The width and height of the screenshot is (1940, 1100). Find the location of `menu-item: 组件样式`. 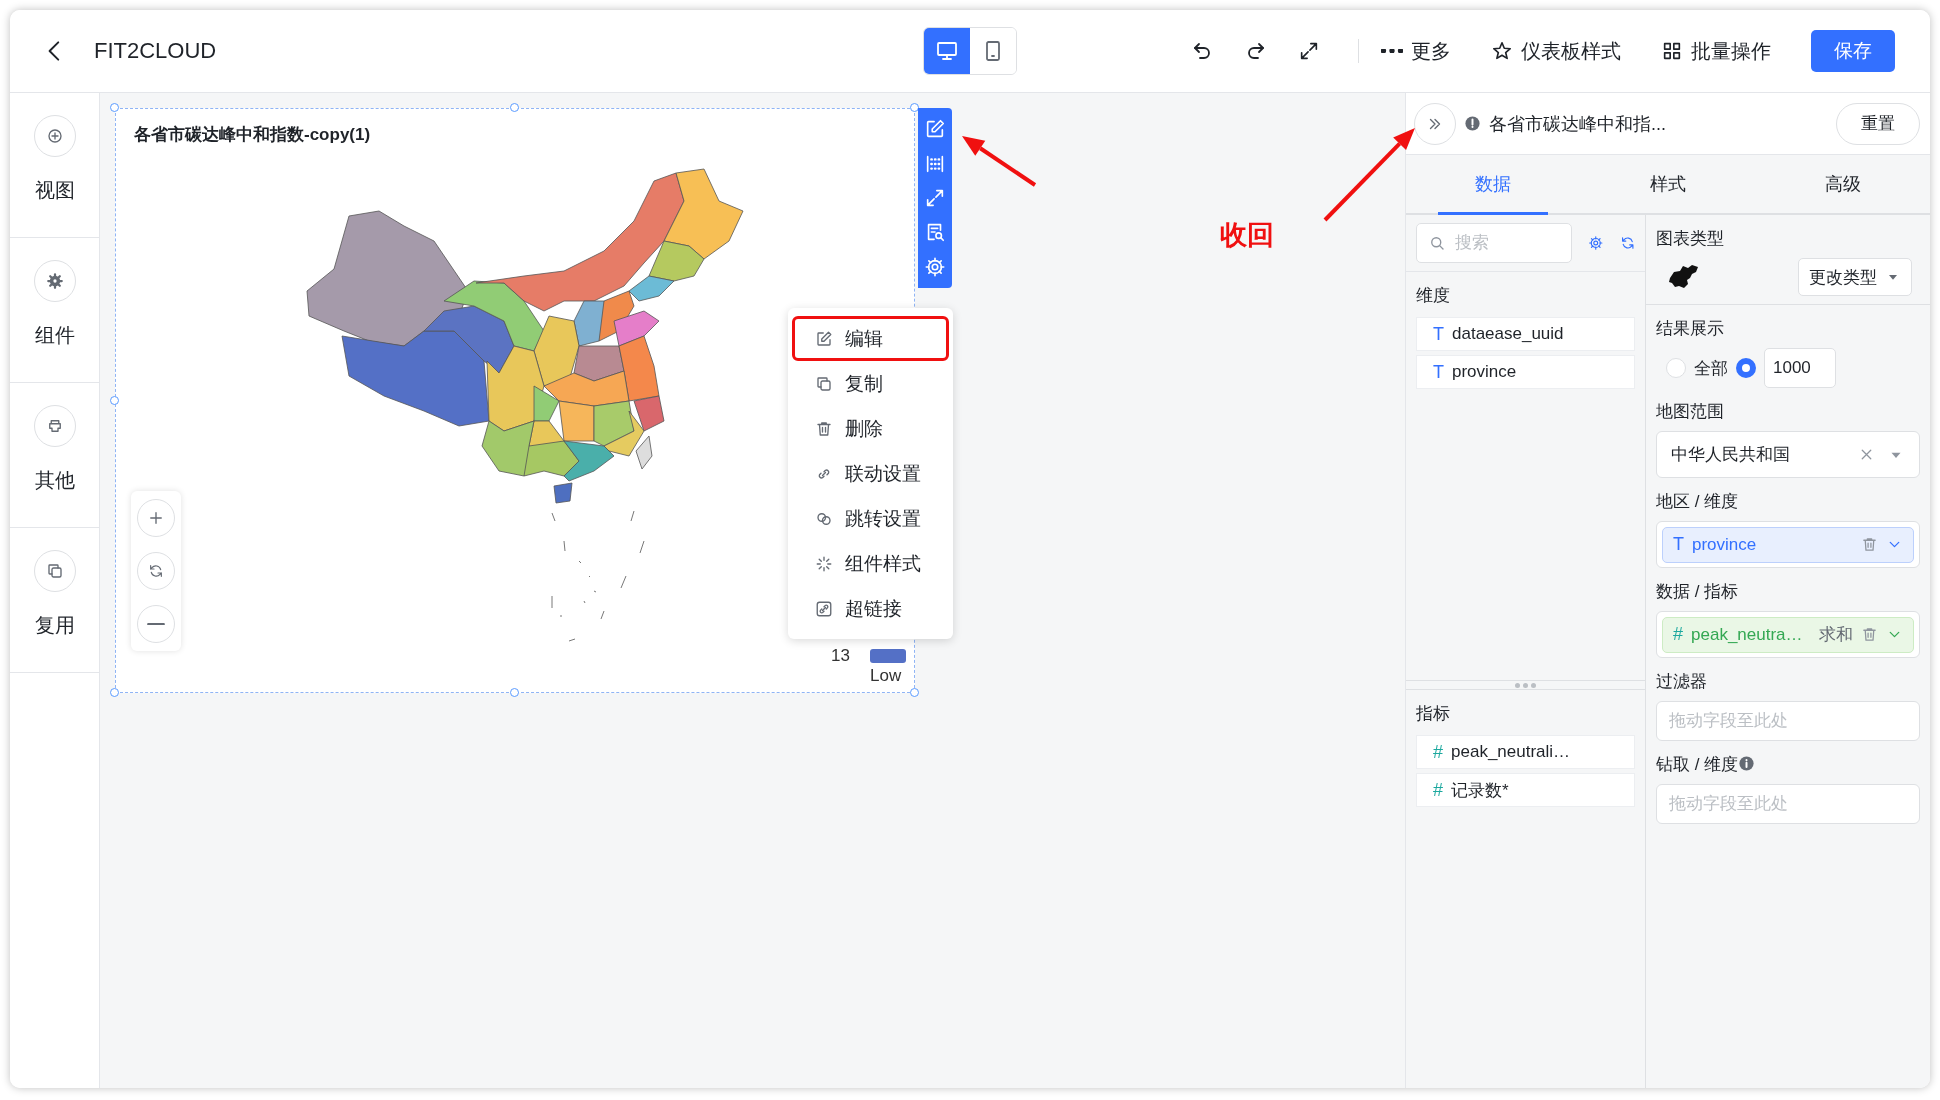

menu-item: 组件样式 is located at coordinates (870, 563).